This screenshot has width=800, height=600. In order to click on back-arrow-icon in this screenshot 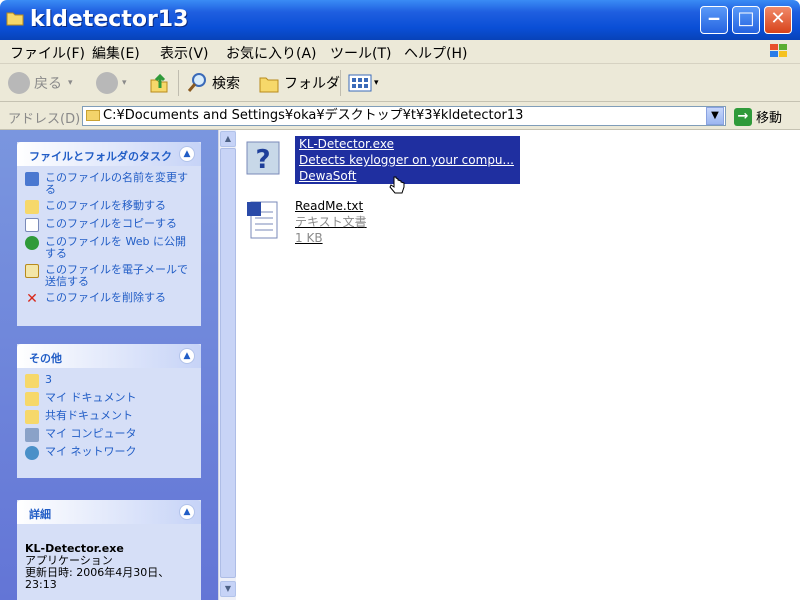, I will do `click(19, 83)`.